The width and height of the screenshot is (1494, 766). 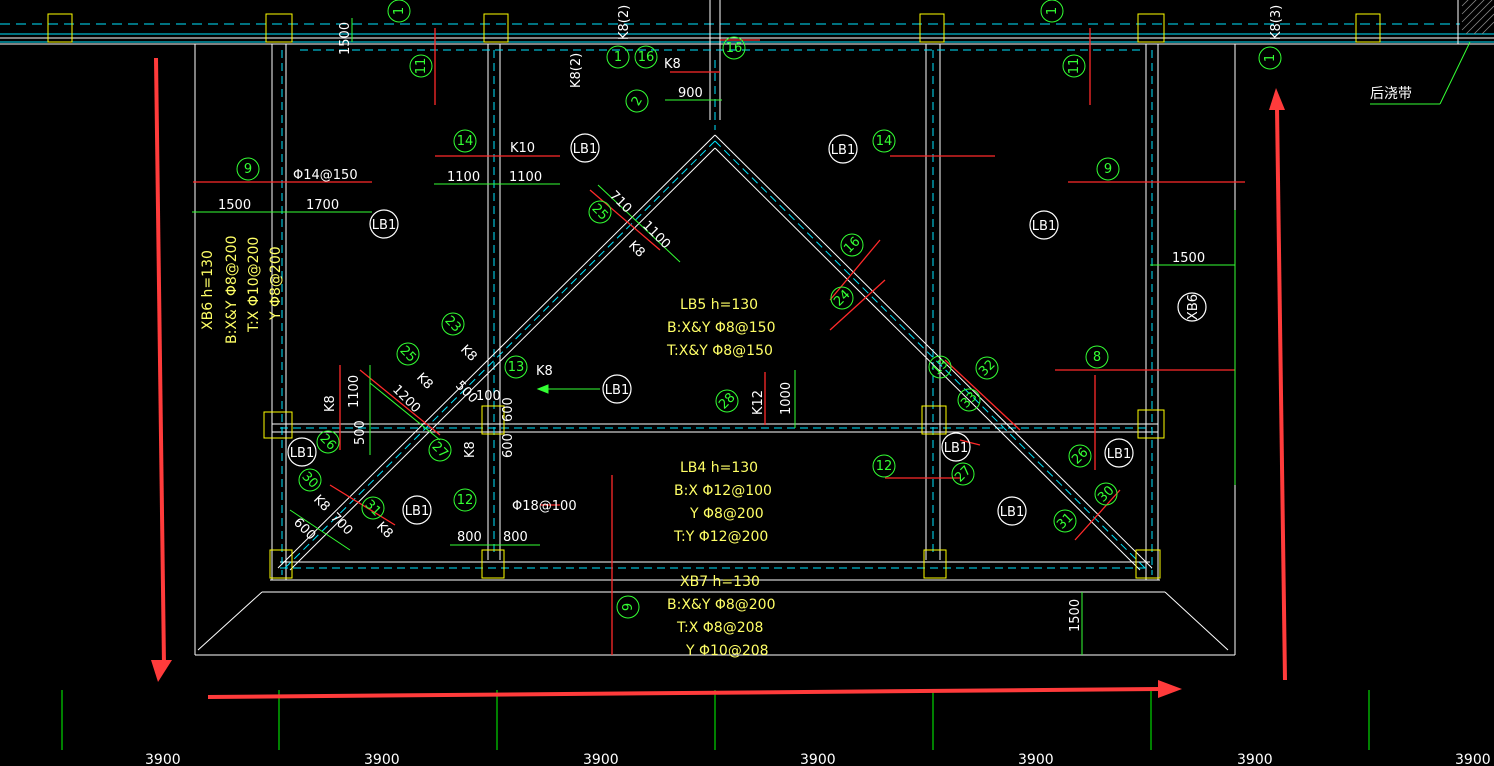 What do you see at coordinates (721, 605) in the screenshot?
I see `xb7-bottom: B:X&Y Φ8@200` at bounding box center [721, 605].